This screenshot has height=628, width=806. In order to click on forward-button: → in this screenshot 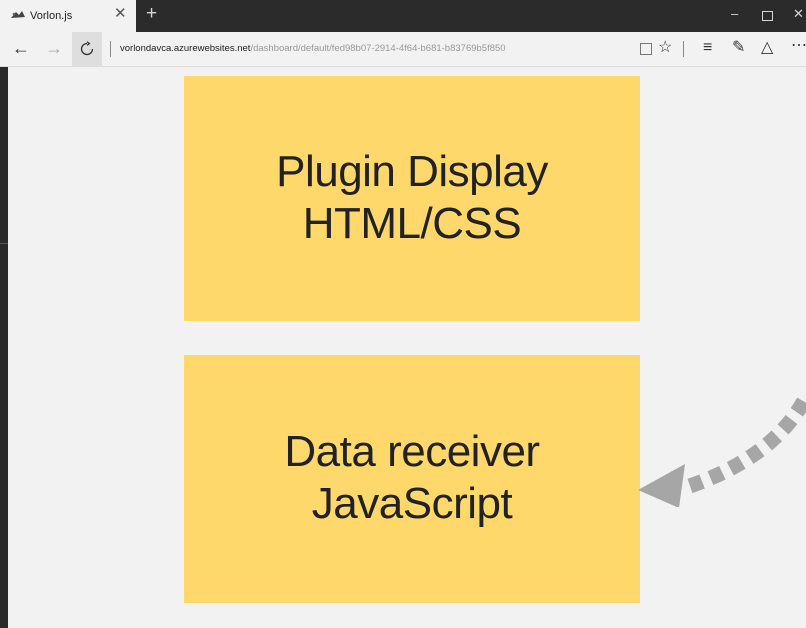, I will do `click(54, 48)`.